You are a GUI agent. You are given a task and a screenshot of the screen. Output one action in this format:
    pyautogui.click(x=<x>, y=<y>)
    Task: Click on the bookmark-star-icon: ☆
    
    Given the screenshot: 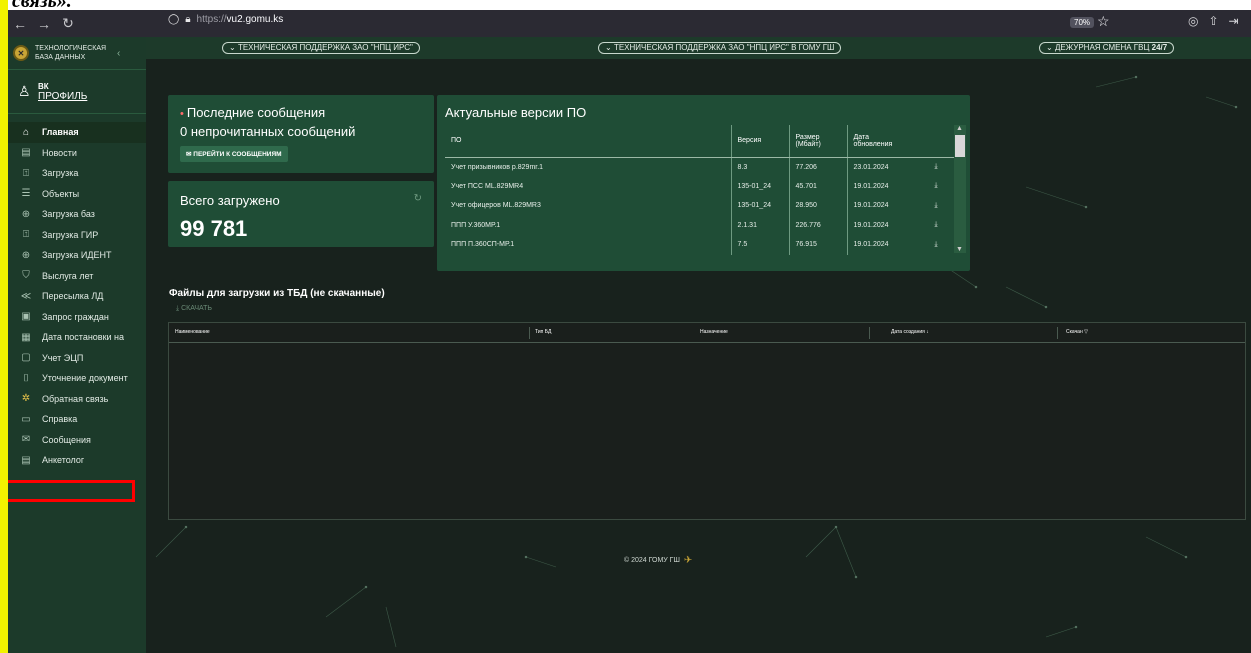 What is the action you would take?
    pyautogui.click(x=1103, y=21)
    